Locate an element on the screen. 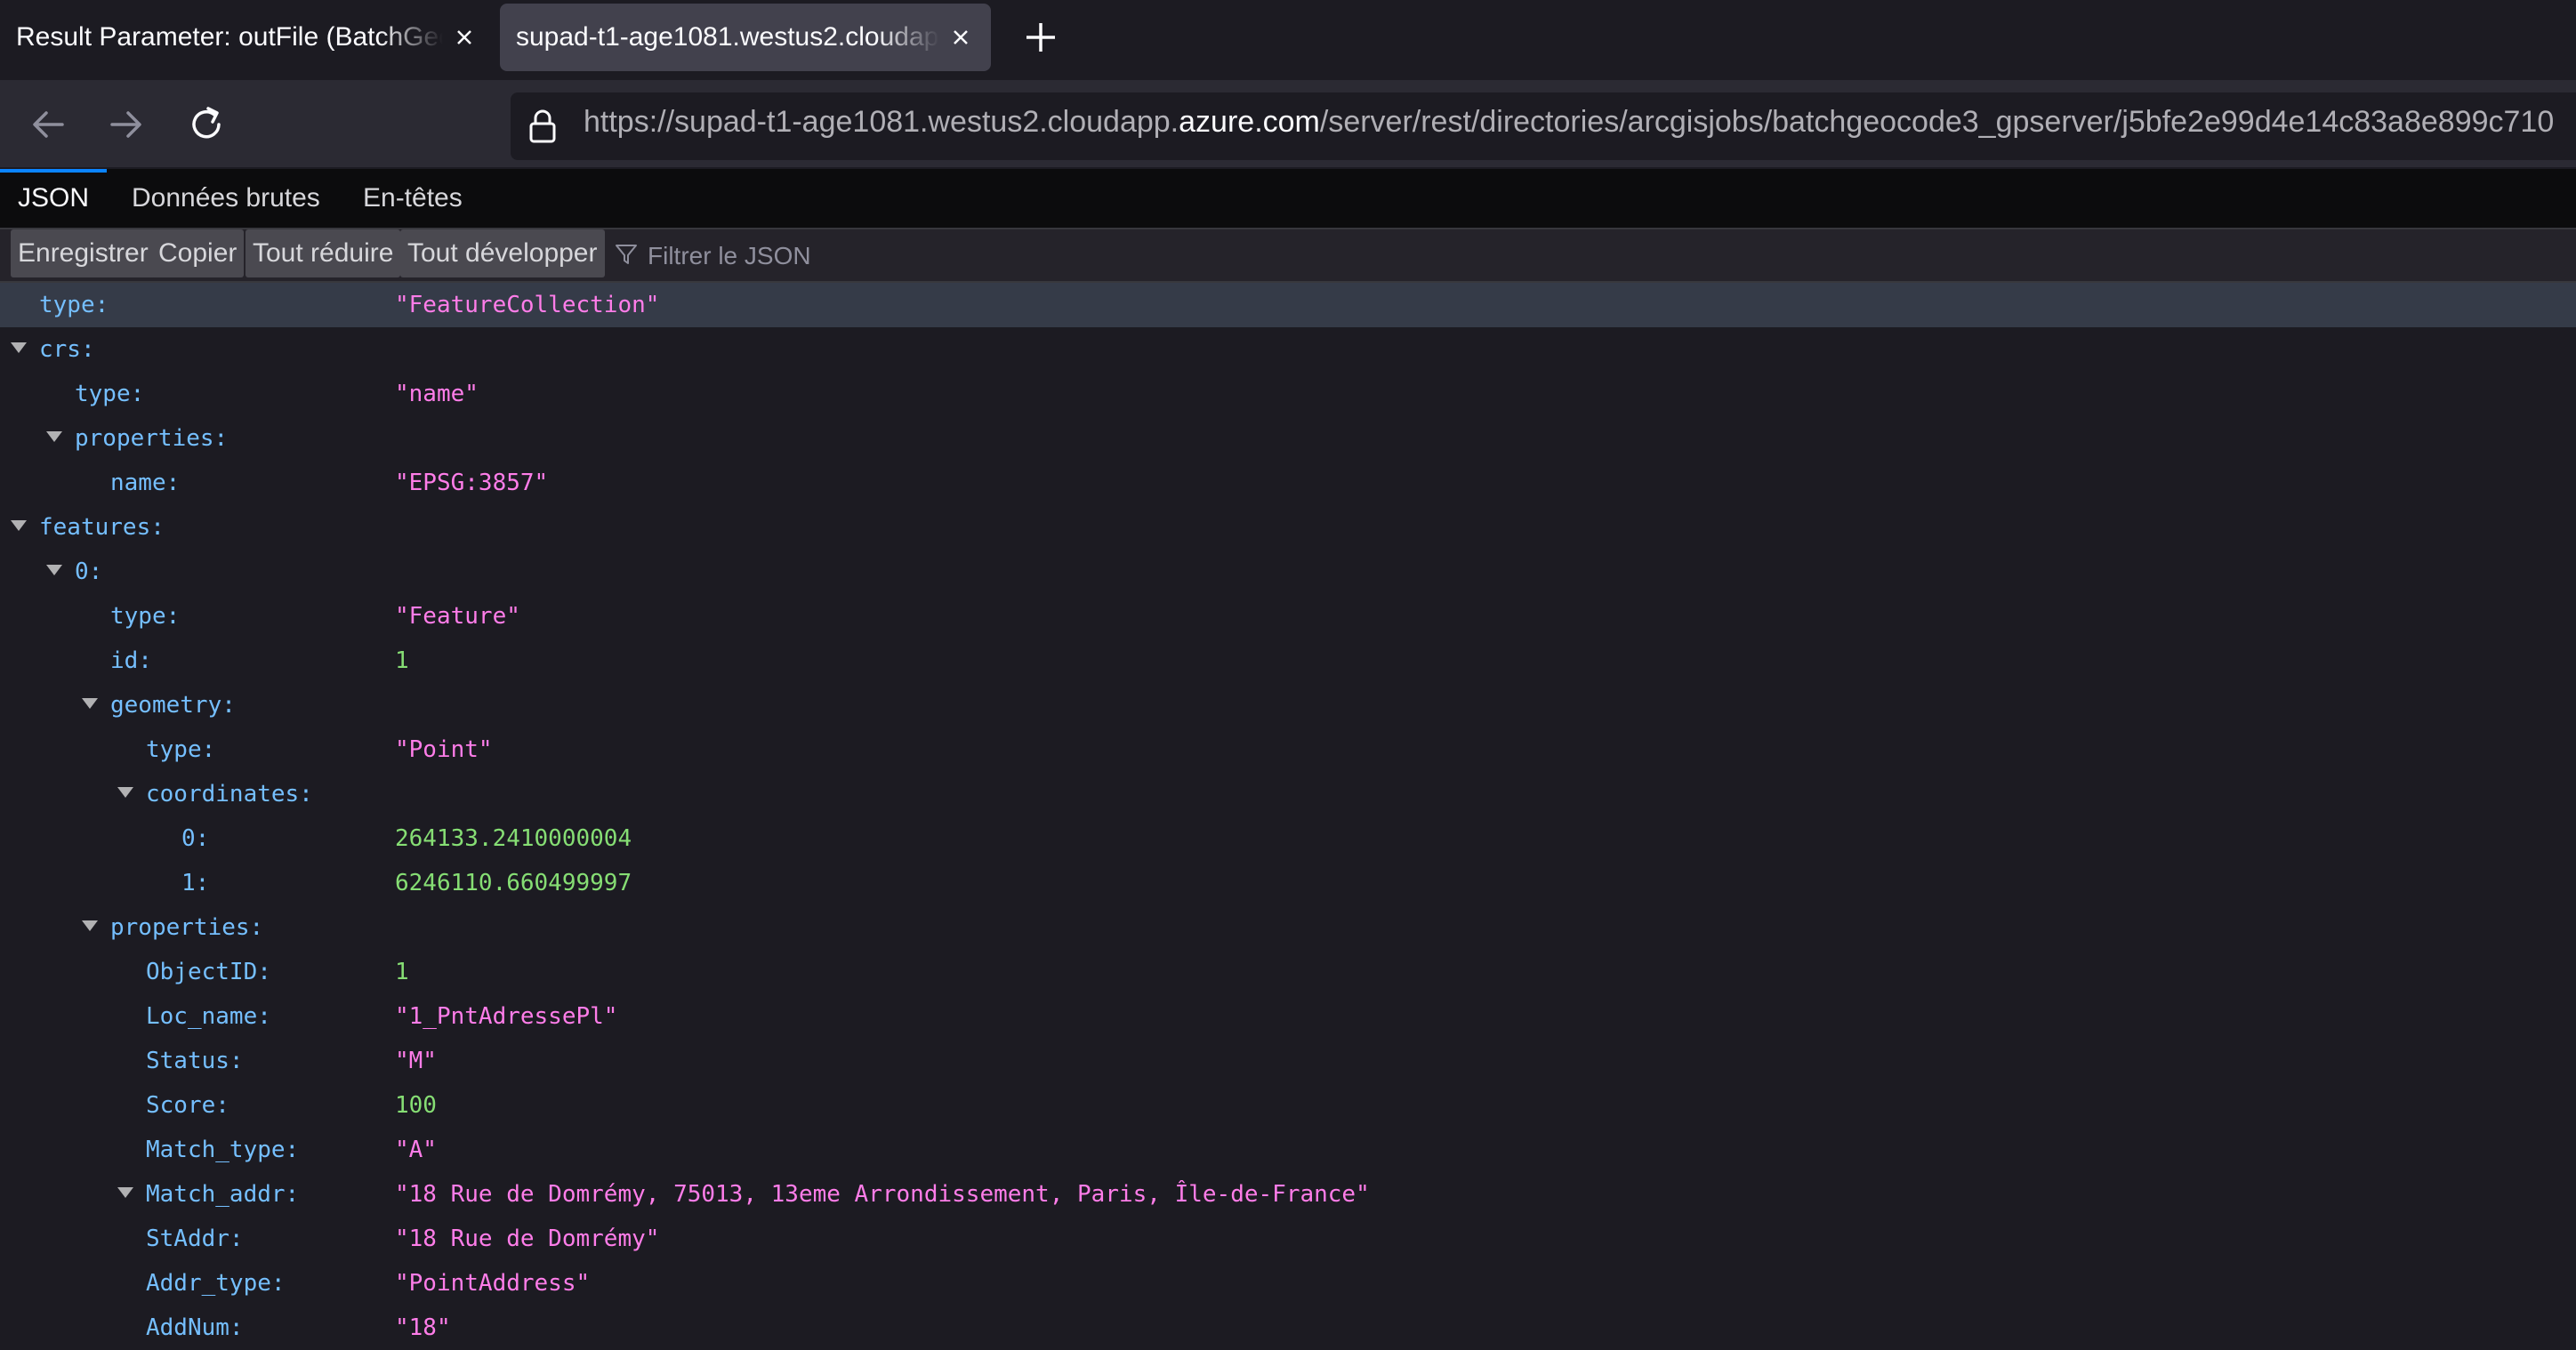 Image resolution: width=2576 pixels, height=1350 pixels. tab-json: JSON is located at coordinates (53, 198).